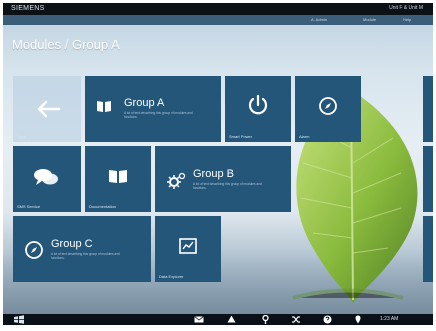 The height and width of the screenshot is (331, 436). I want to click on clock: 1:23 AM, so click(389, 319).